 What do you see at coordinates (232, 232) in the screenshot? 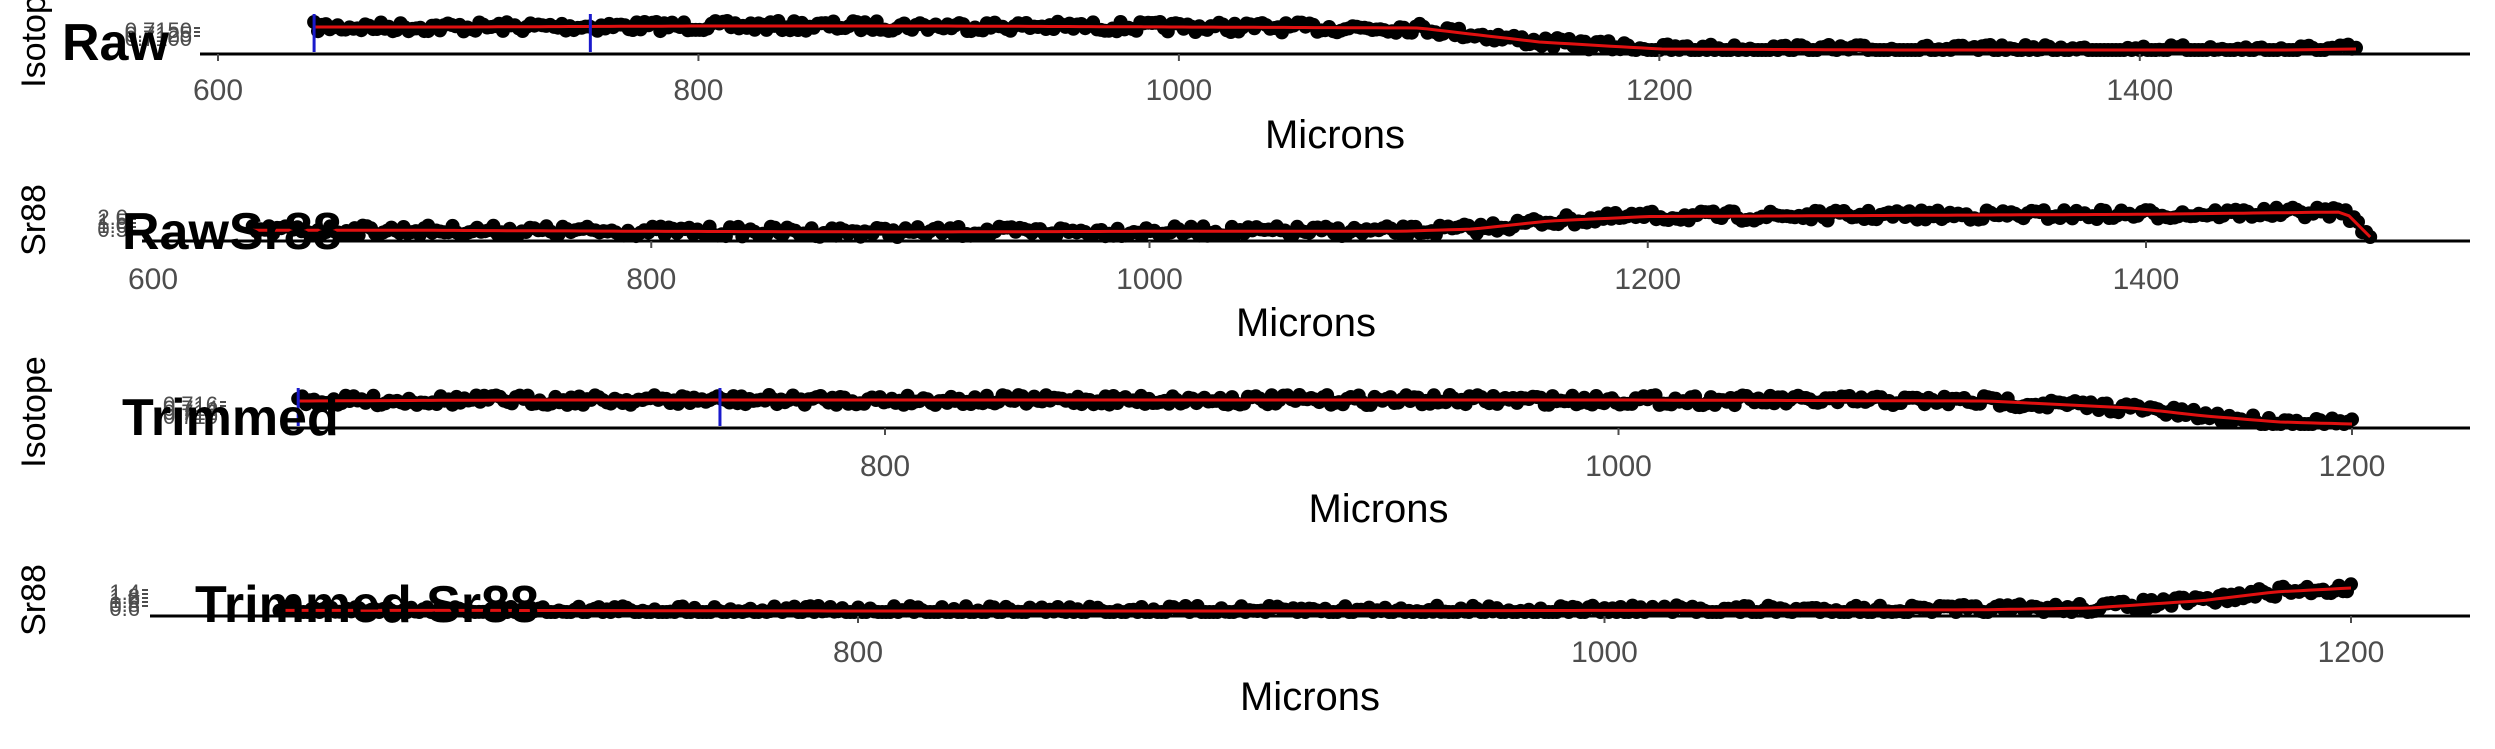
I see `panel-title: RawSr88` at bounding box center [232, 232].